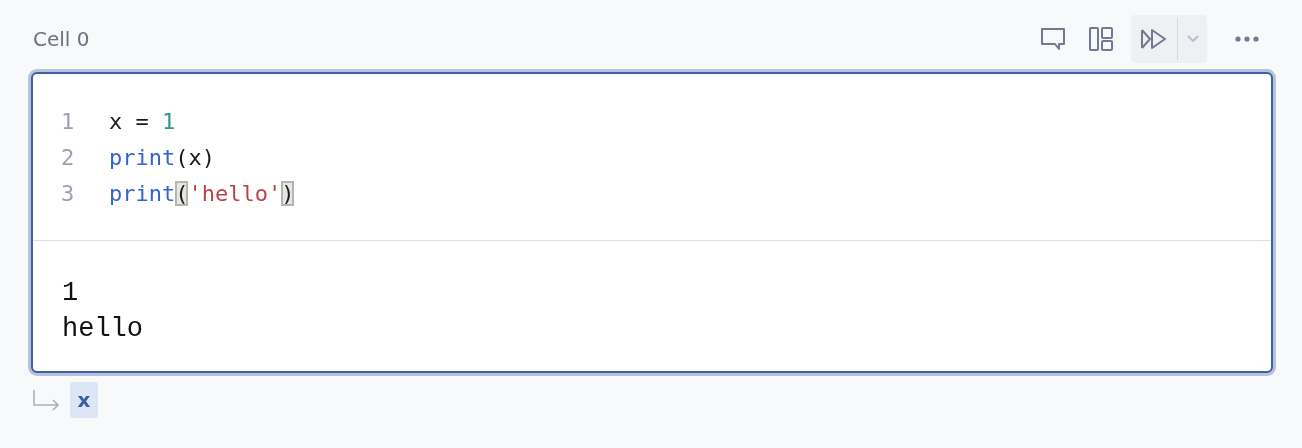 This screenshot has height=448, width=1302. Describe the element at coordinates (61, 39) in the screenshot. I see `cell-title: Cell 0` at that location.